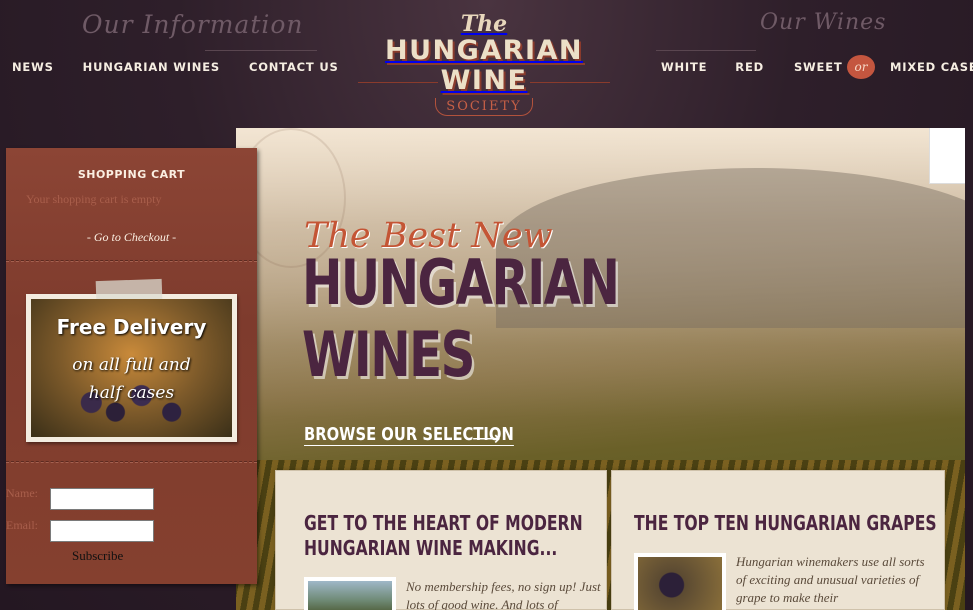 The height and width of the screenshot is (610, 973). I want to click on logo-name: HUNGARIAN WINE, so click(483, 65).